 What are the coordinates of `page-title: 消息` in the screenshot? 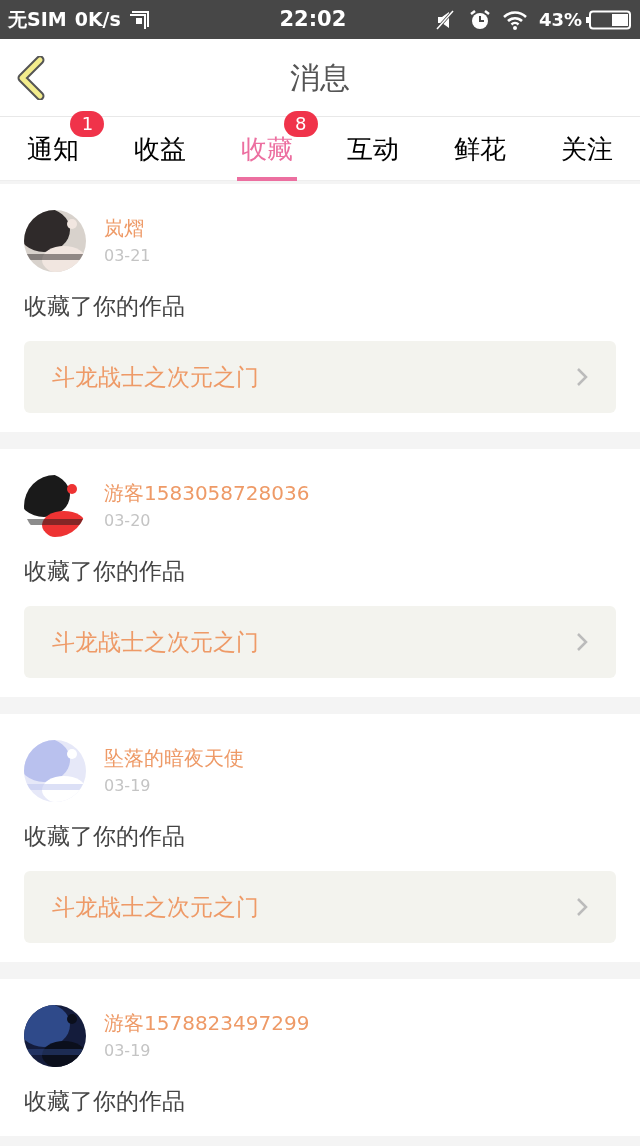 It's located at (320, 78).